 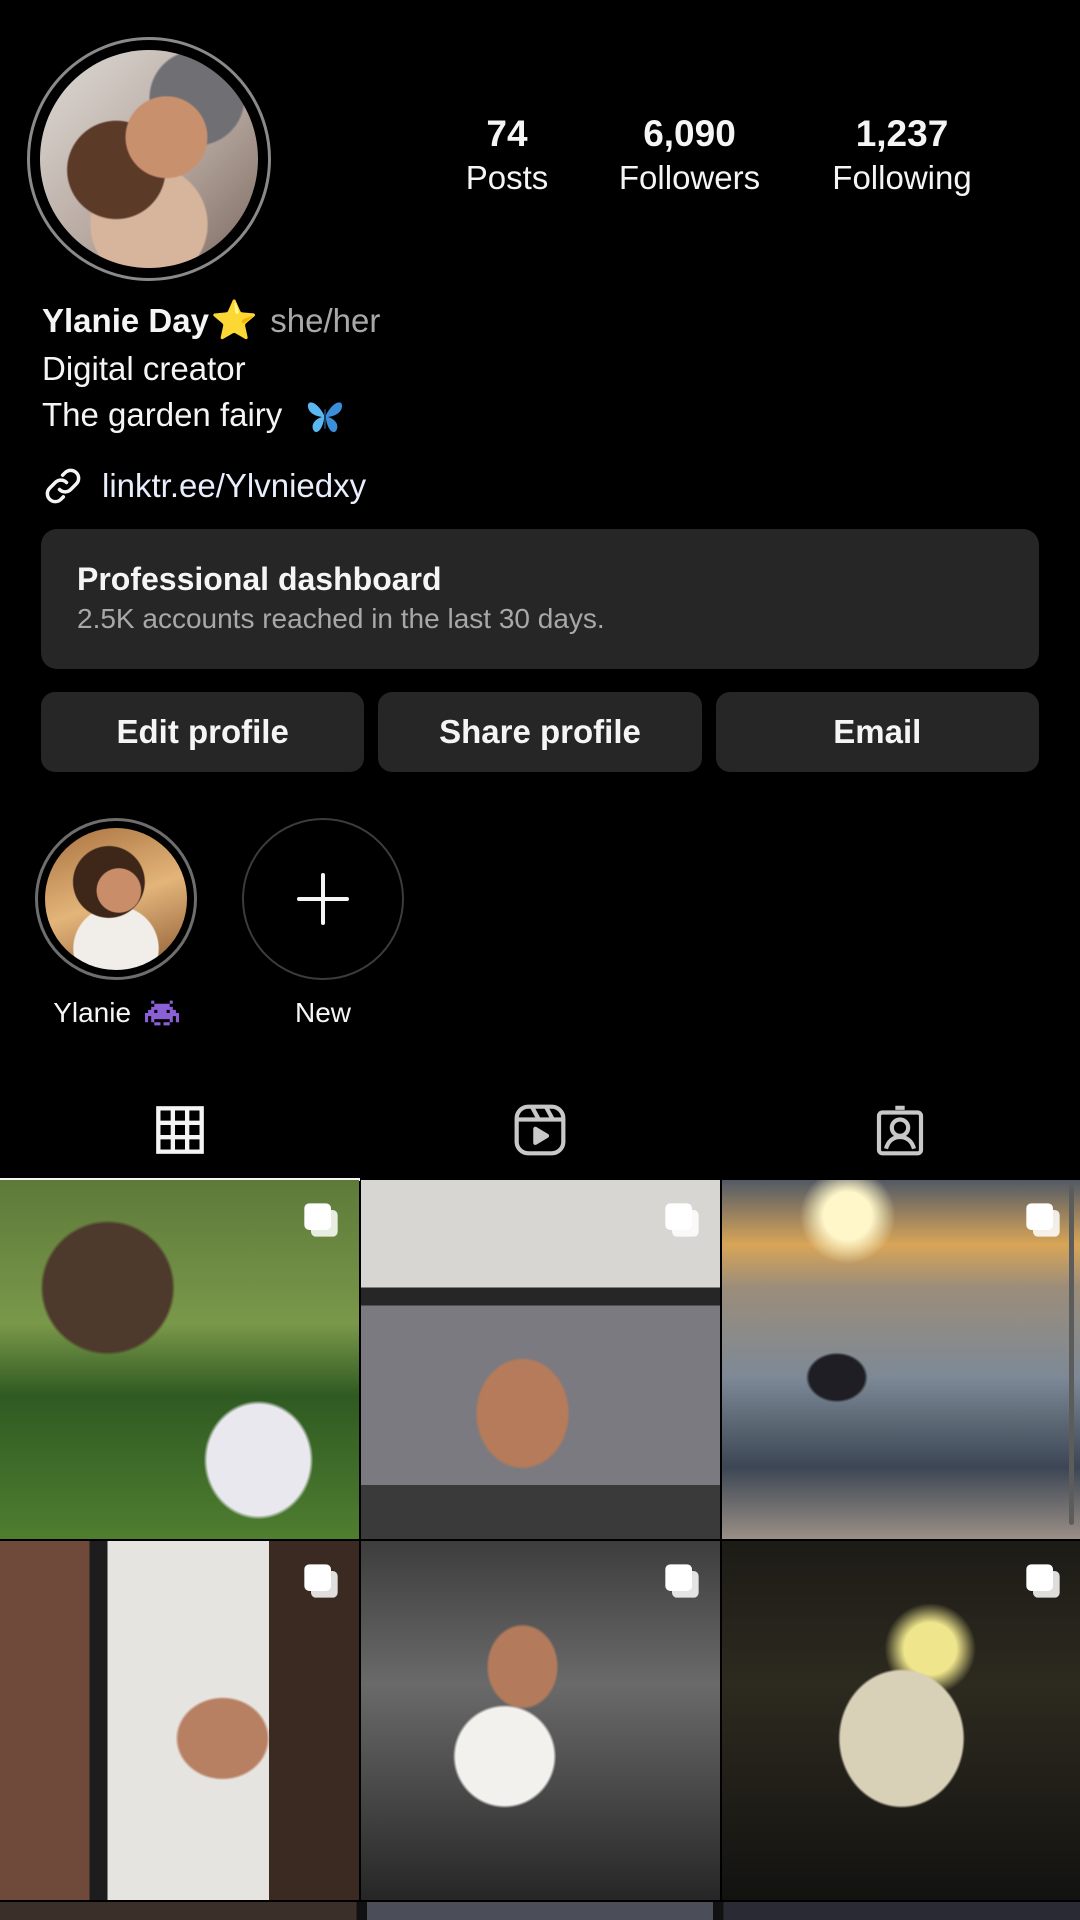 What do you see at coordinates (877, 732) in the screenshot?
I see `email-button: Email` at bounding box center [877, 732].